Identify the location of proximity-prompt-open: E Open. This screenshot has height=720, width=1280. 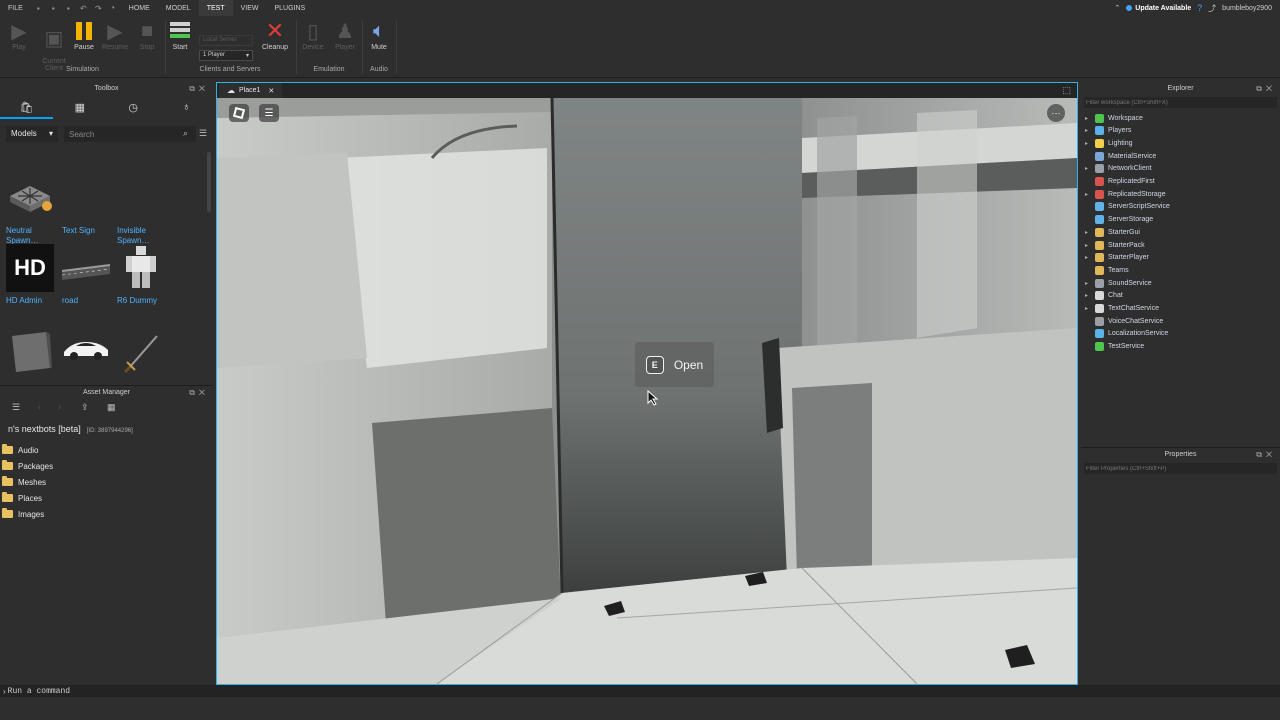
(674, 364).